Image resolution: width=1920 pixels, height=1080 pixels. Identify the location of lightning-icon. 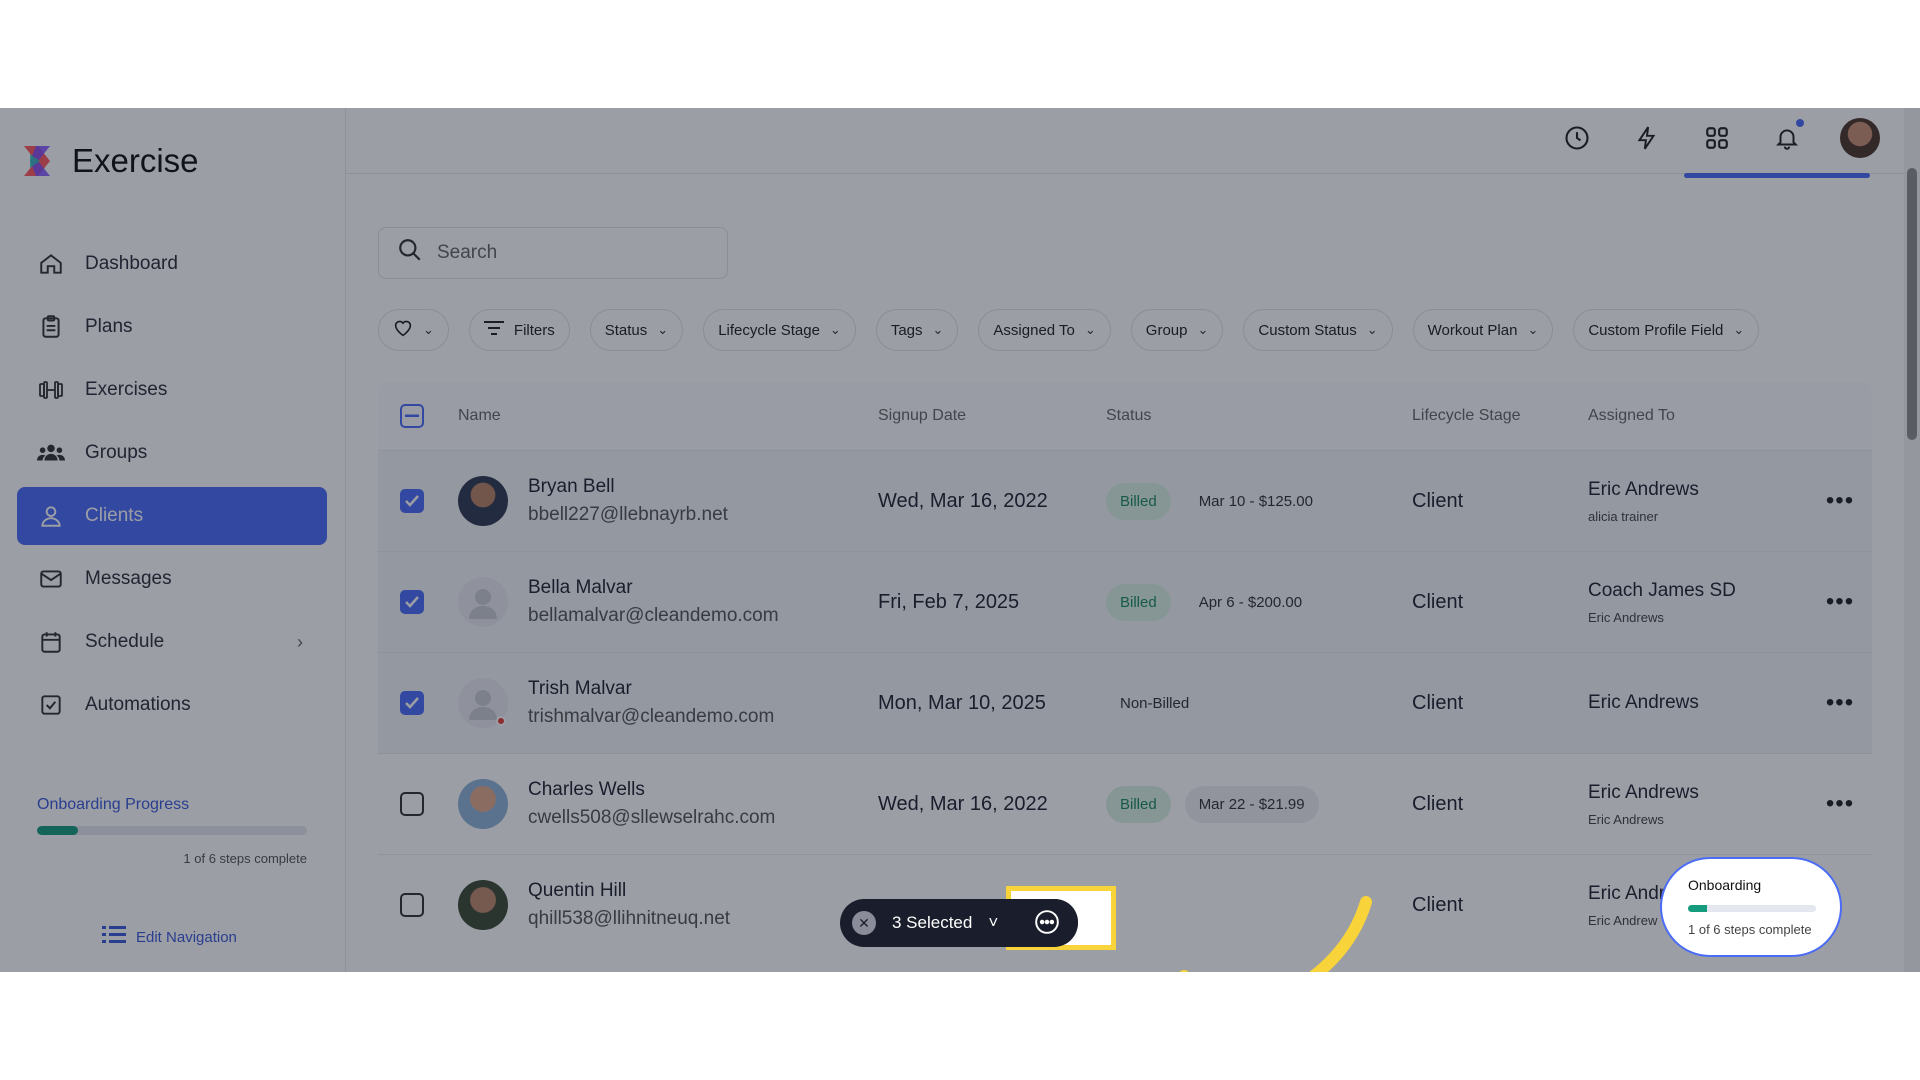
(1647, 138).